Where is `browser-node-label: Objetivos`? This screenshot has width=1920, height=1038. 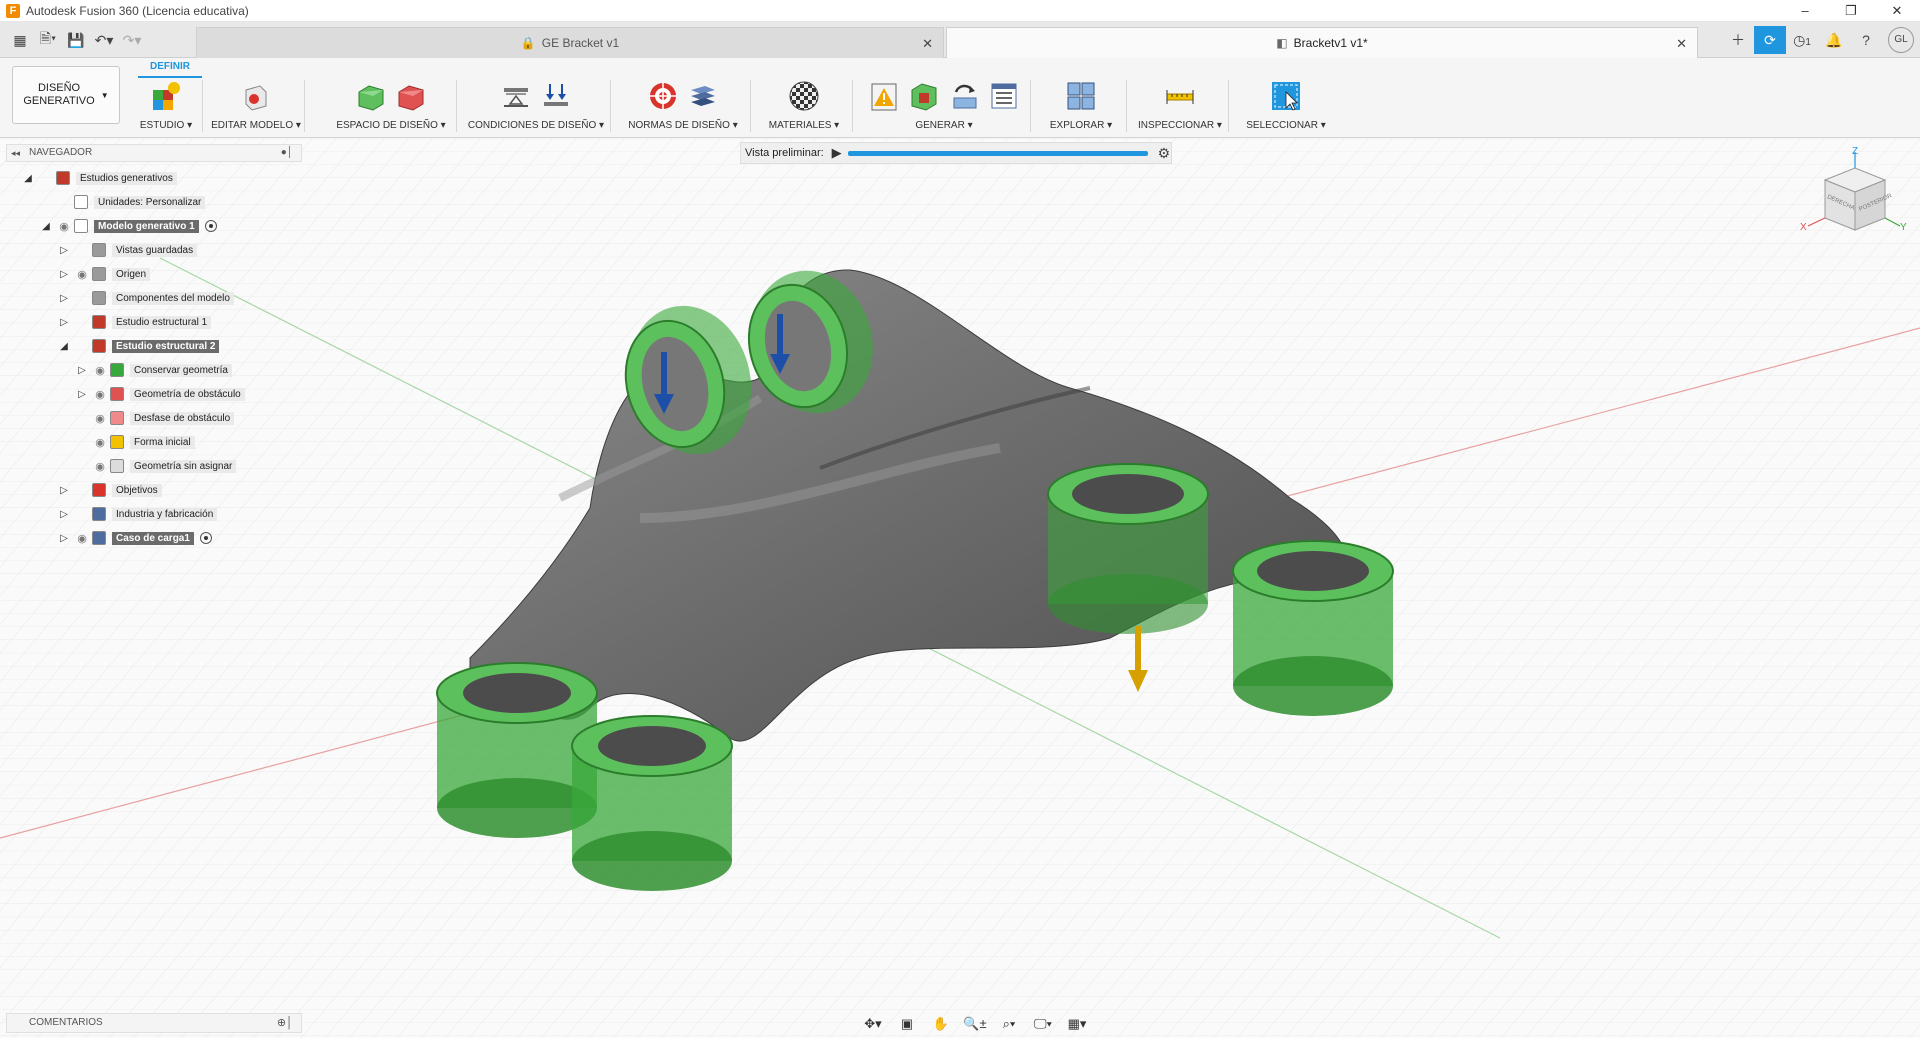
browser-node-label: Objetivos is located at coordinates (137, 490).